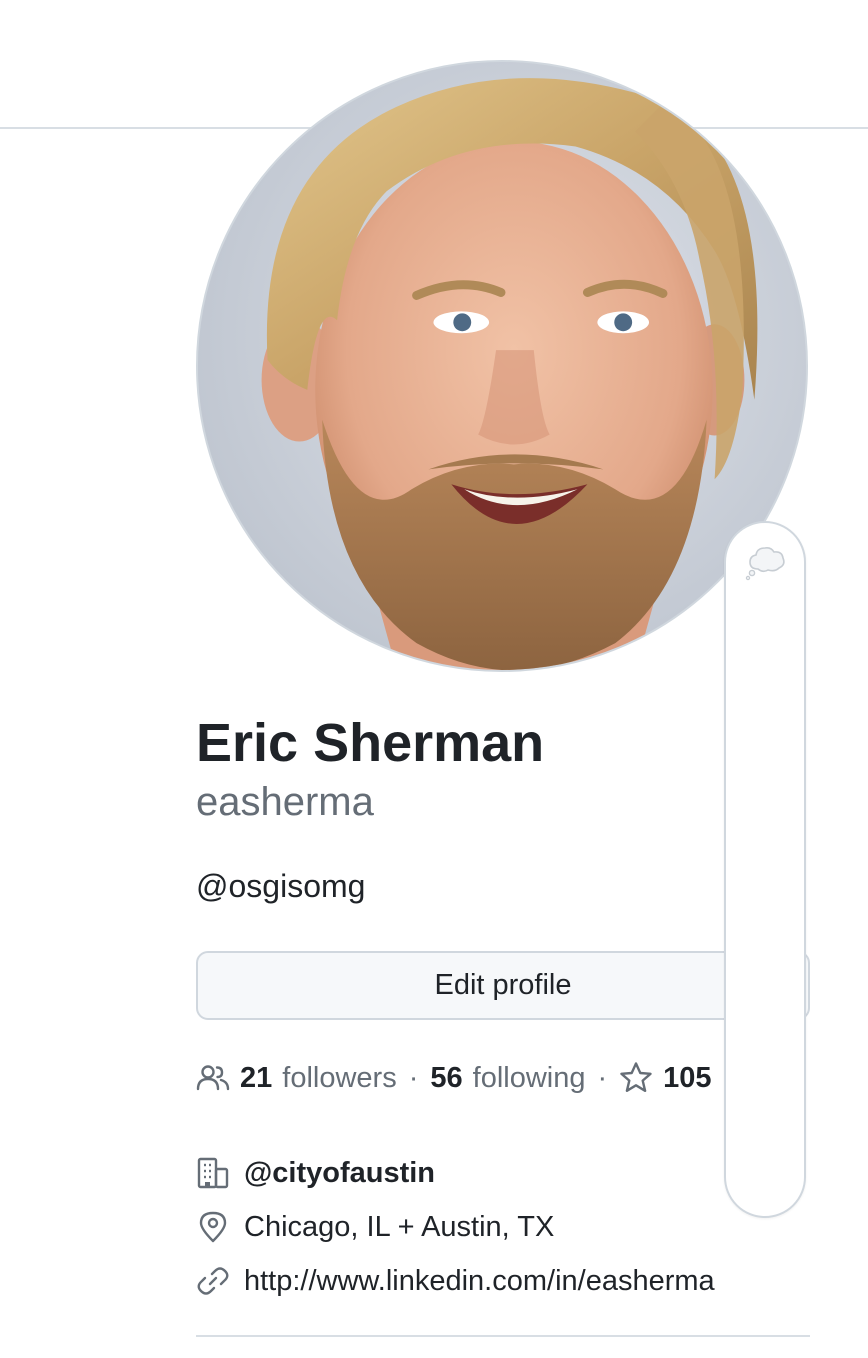 The height and width of the screenshot is (1358, 868). Describe the element at coordinates (370, 743) in the screenshot. I see `profile-full-name: Eric Sherman` at that location.